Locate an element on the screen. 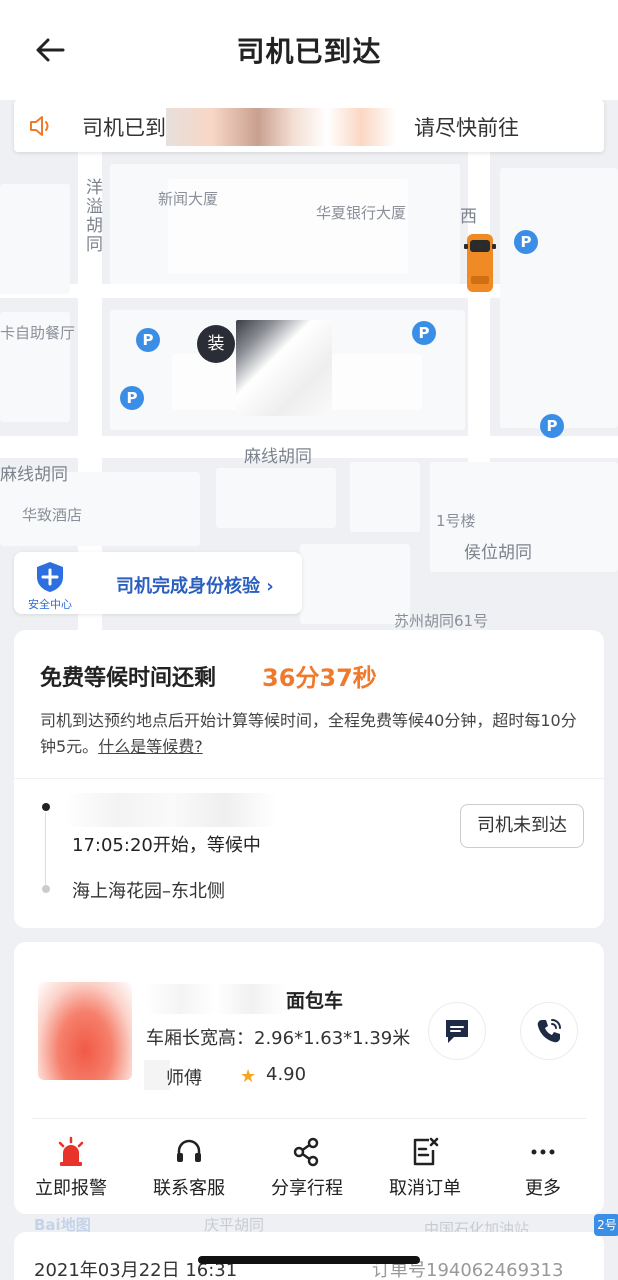 This screenshot has height=1280, width=618. map-label-address: 苏州胡同61号 is located at coordinates (441, 621).